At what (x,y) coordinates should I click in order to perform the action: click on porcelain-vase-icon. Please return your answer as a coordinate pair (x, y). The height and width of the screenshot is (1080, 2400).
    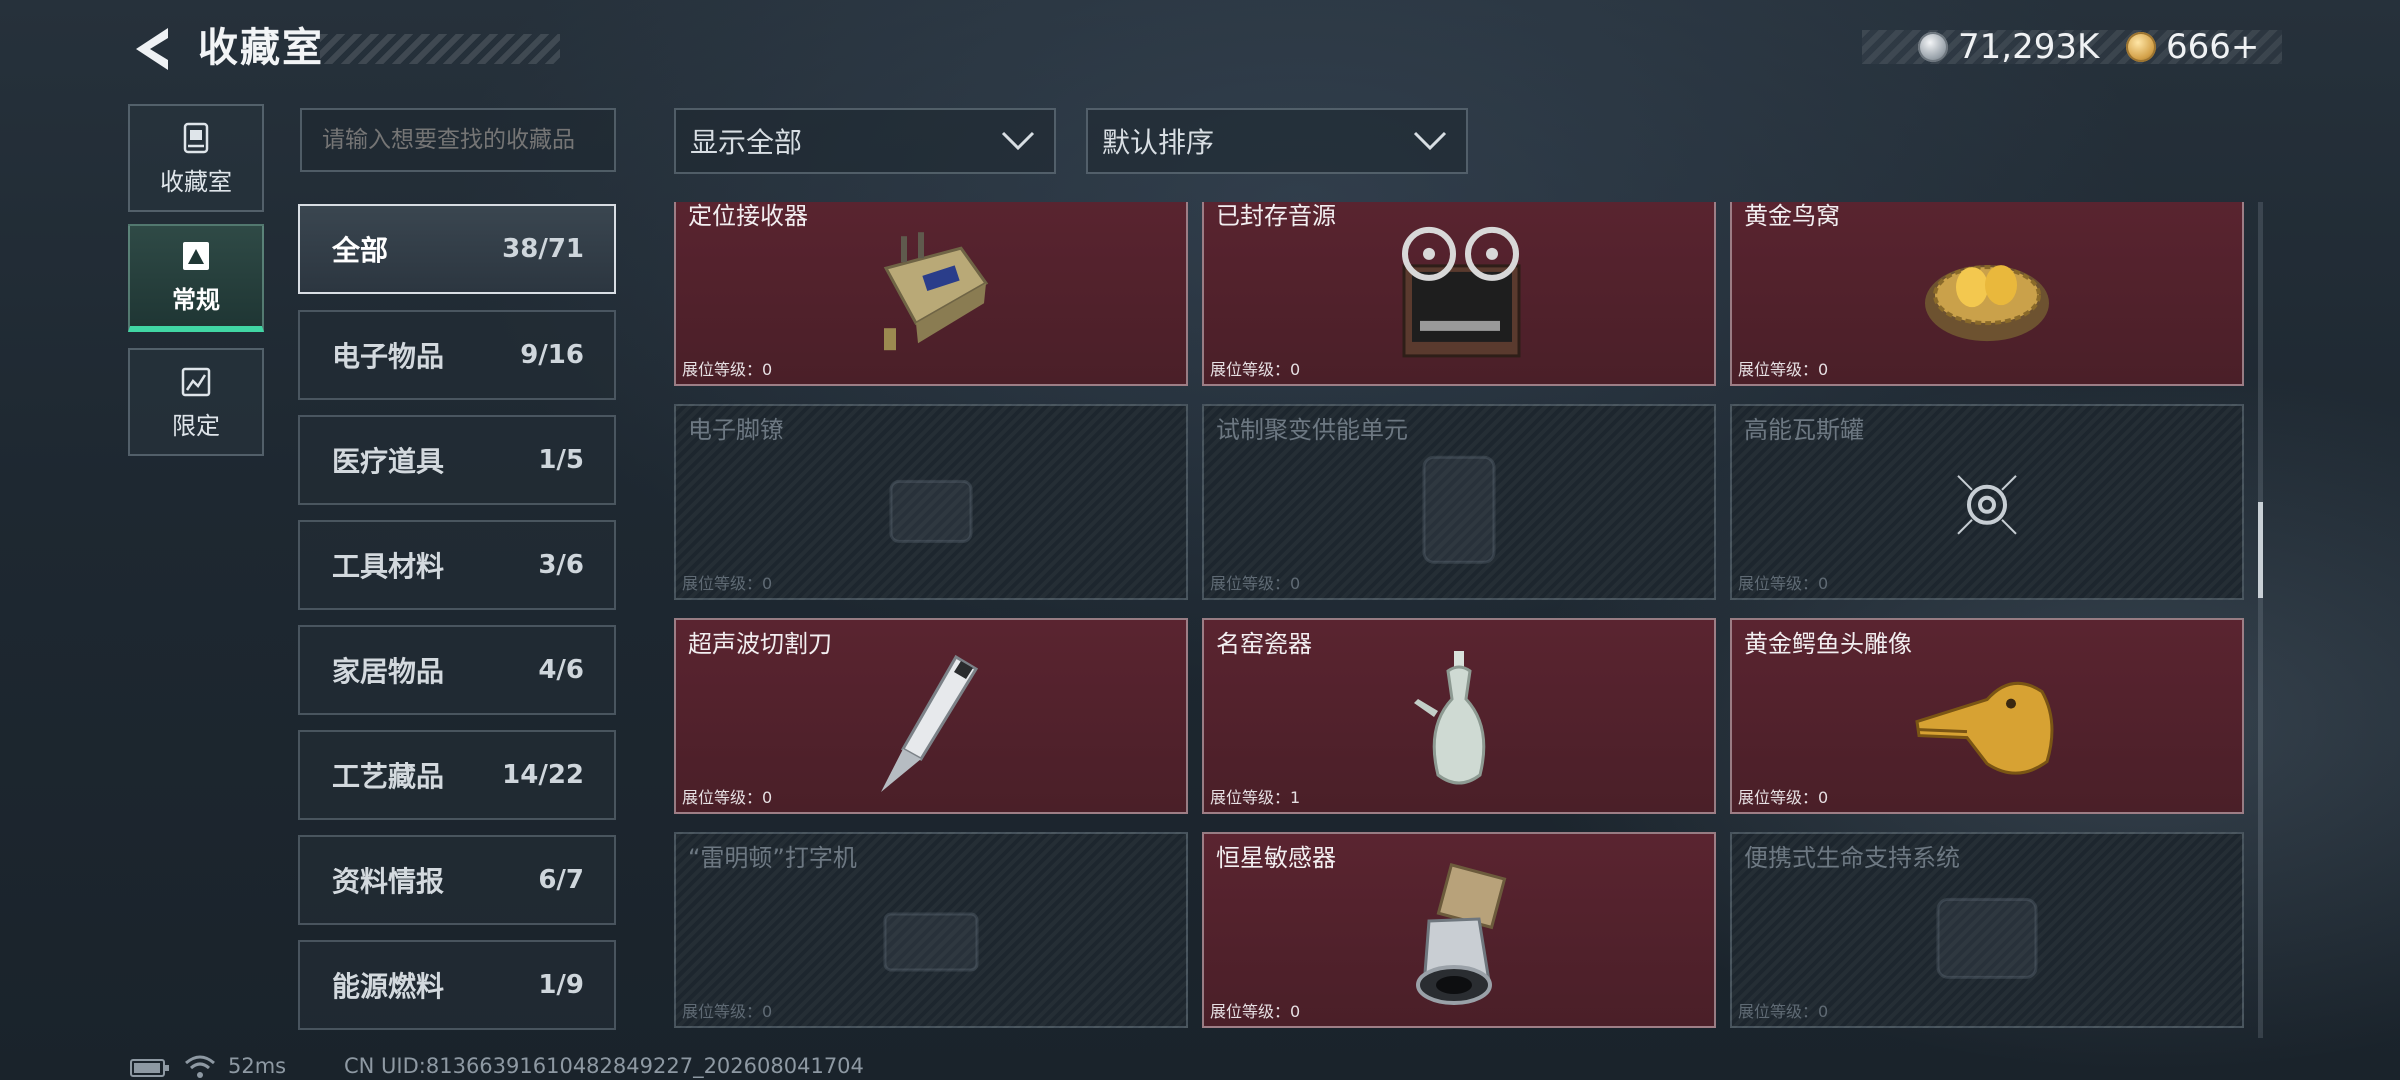
    Looking at the image, I should click on (1450, 718).